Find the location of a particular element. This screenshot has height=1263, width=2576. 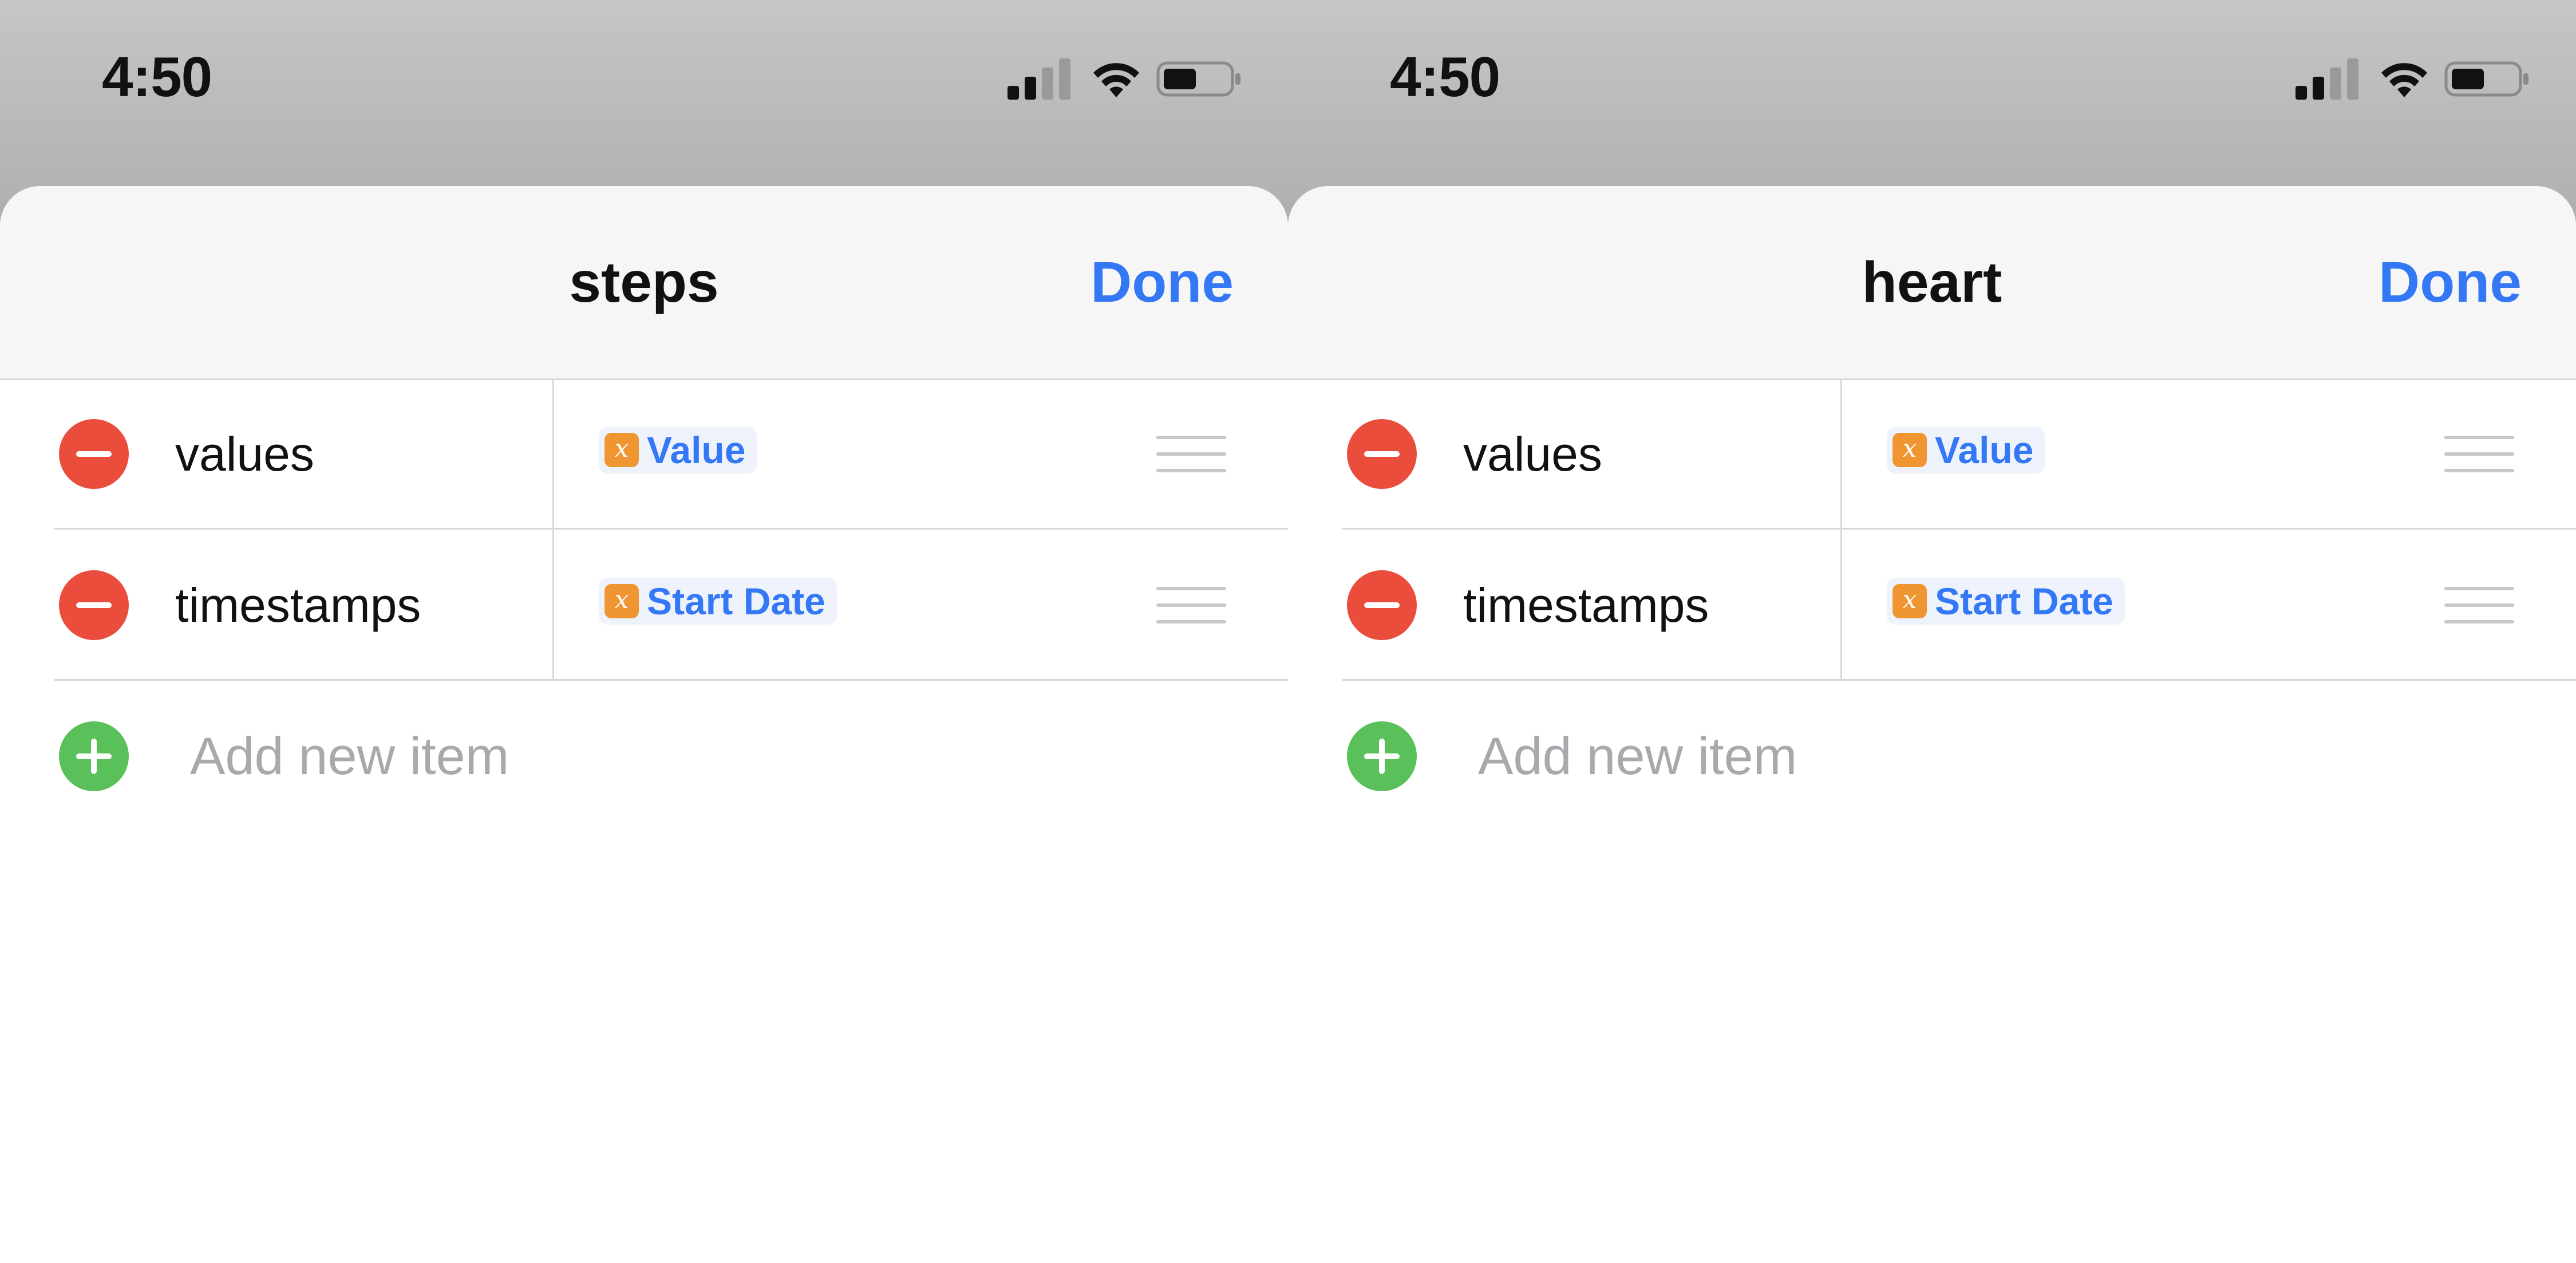

navigation-bar: heart Done is located at coordinates (1932, 283).